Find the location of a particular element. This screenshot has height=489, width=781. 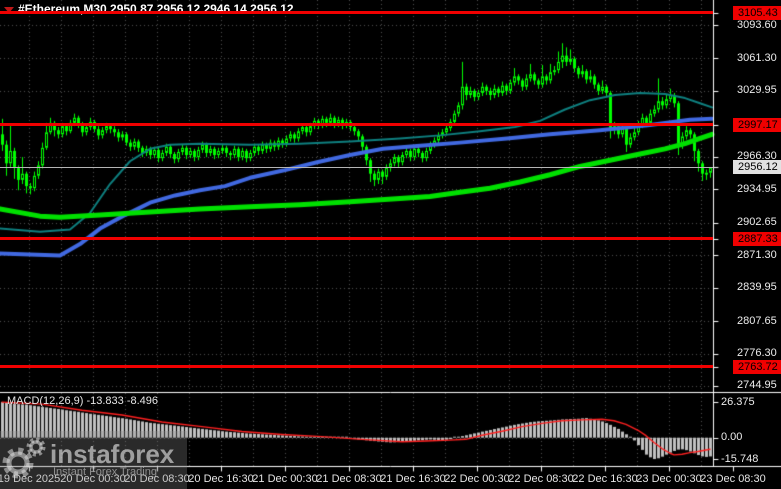

time-axis-label: 22 Dec 08:30 is located at coordinates (541, 479).